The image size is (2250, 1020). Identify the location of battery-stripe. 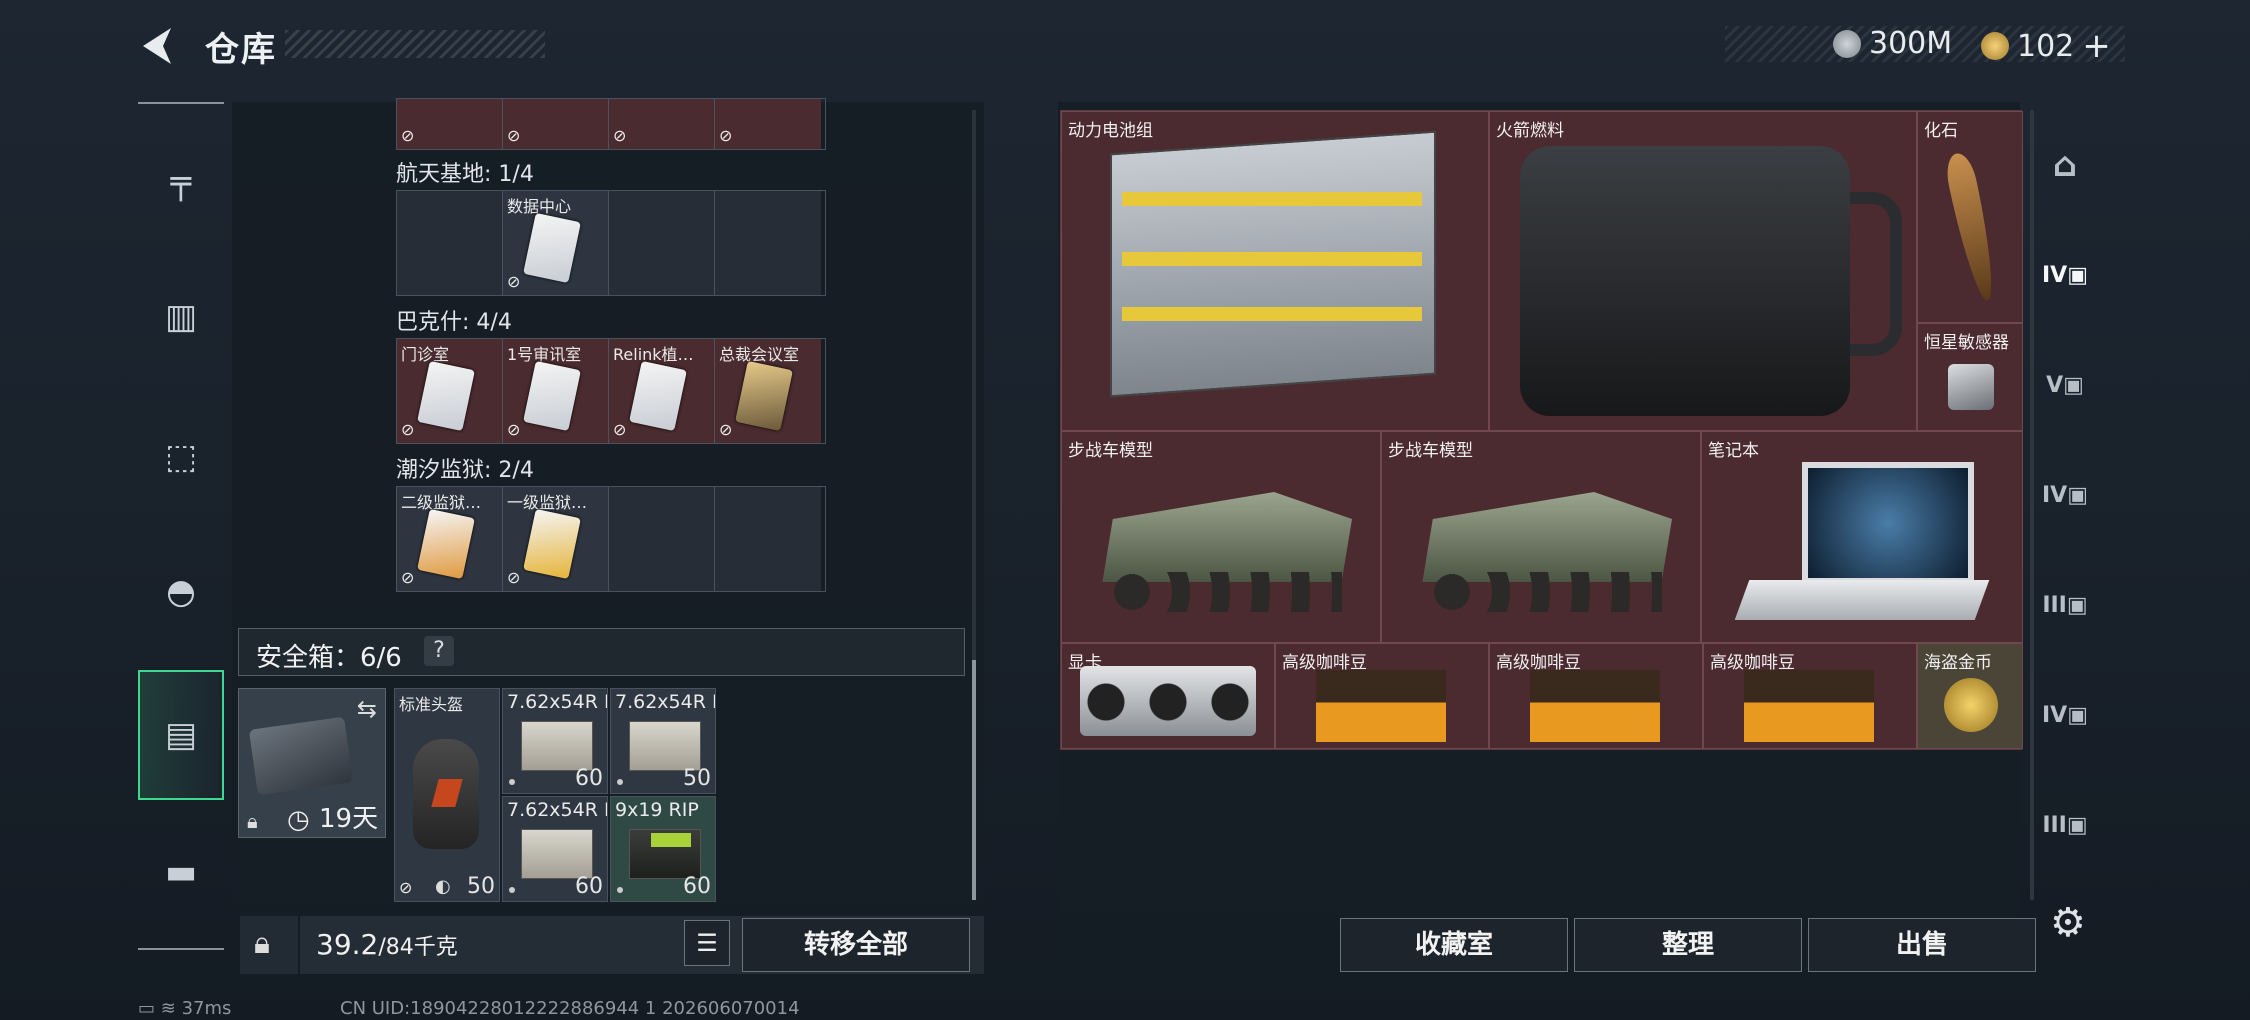
(1272, 259).